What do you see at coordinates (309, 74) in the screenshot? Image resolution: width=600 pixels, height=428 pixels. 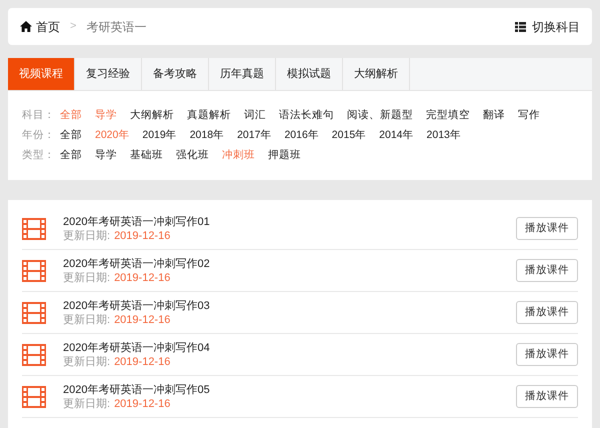 I see `tab: 模拟试题` at bounding box center [309, 74].